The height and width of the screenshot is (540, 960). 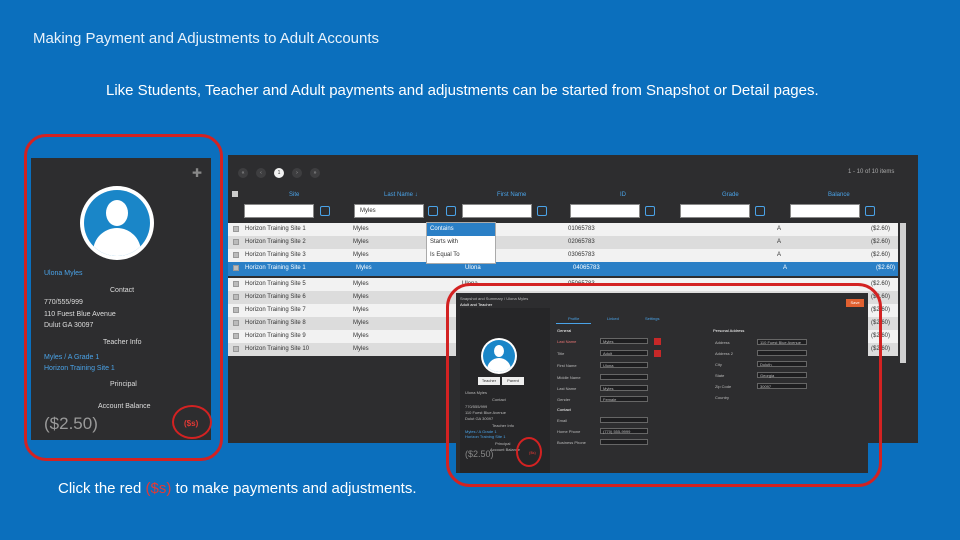 What do you see at coordinates (623, 195) in the screenshot?
I see `column-header-id: ID` at bounding box center [623, 195].